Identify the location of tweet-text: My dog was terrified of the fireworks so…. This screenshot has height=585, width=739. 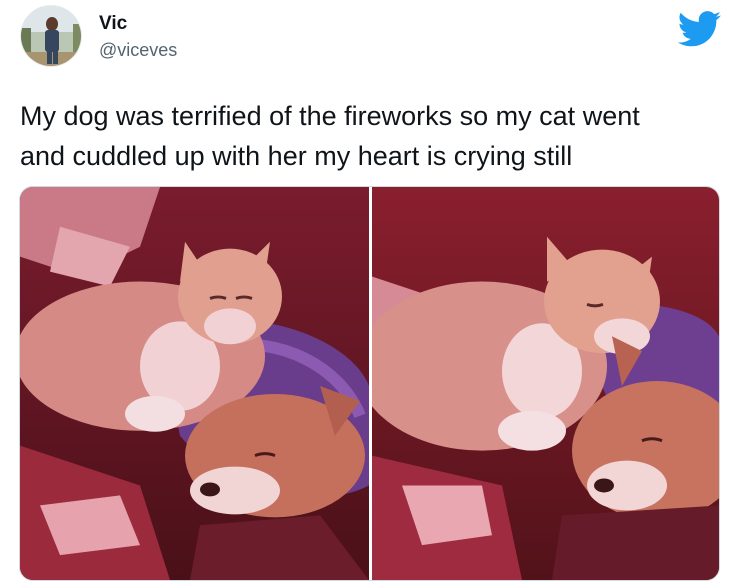
(330, 136).